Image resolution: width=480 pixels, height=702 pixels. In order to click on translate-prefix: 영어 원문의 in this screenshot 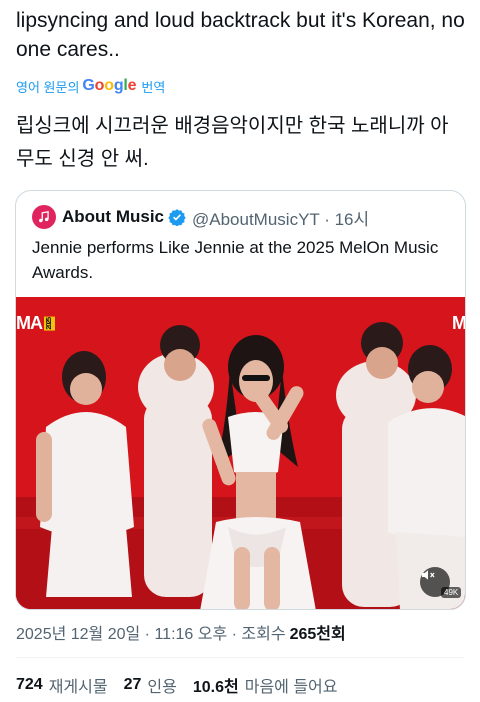, I will do `click(48, 87)`.